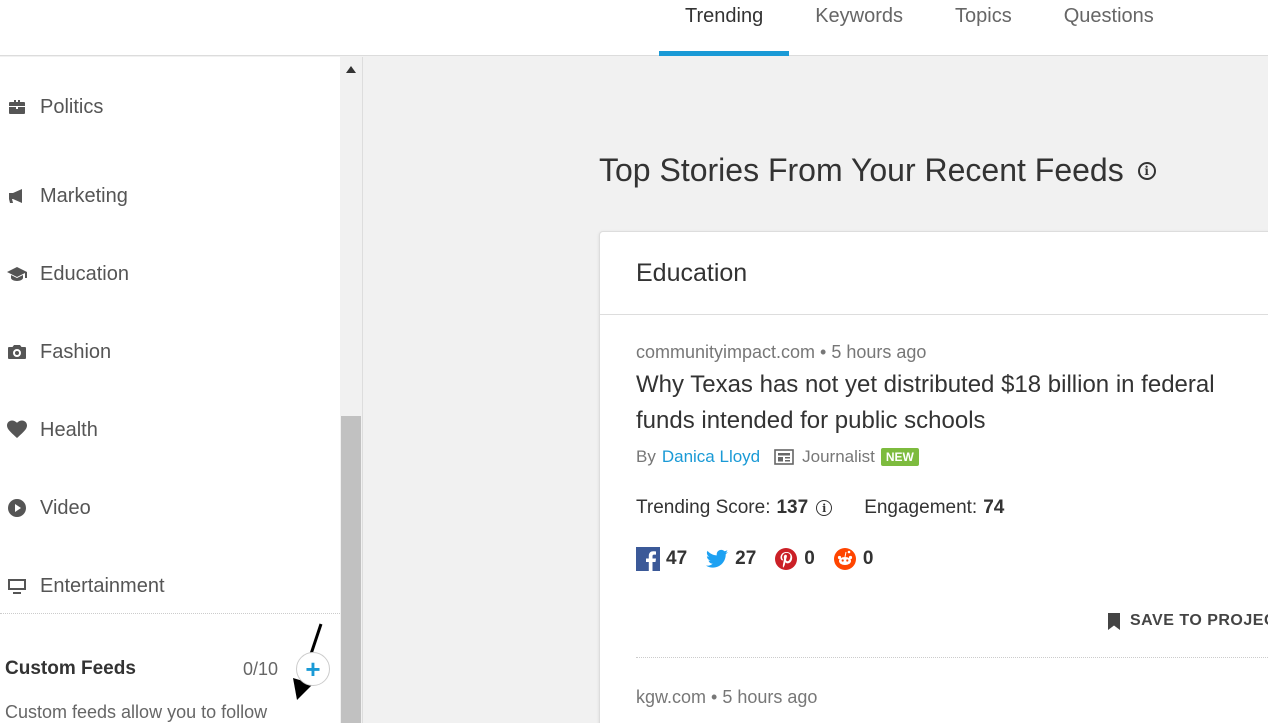  I want to click on story-scores: Trending Score: 137 i Engagement: 74, so click(952, 508).